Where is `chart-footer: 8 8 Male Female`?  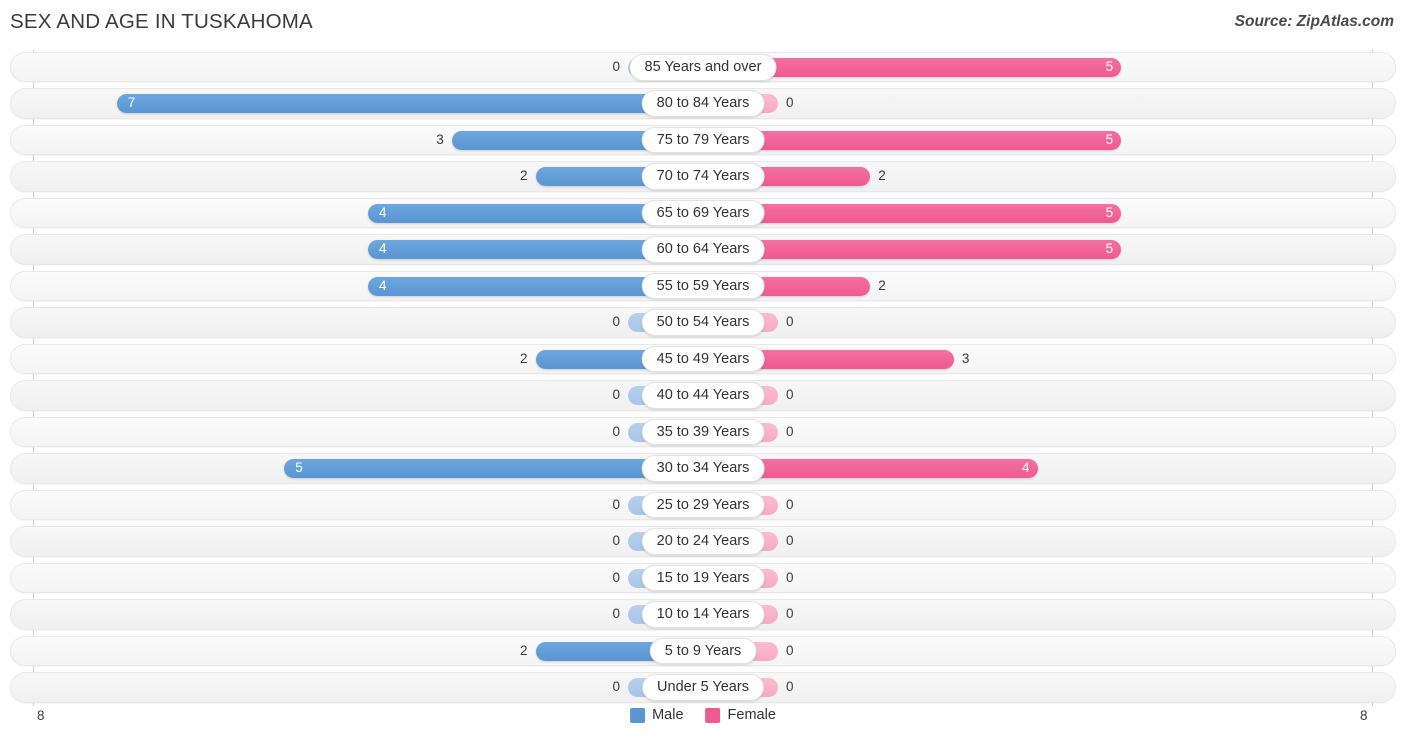
chart-footer: 8 8 Male Female is located at coordinates (703, 720).